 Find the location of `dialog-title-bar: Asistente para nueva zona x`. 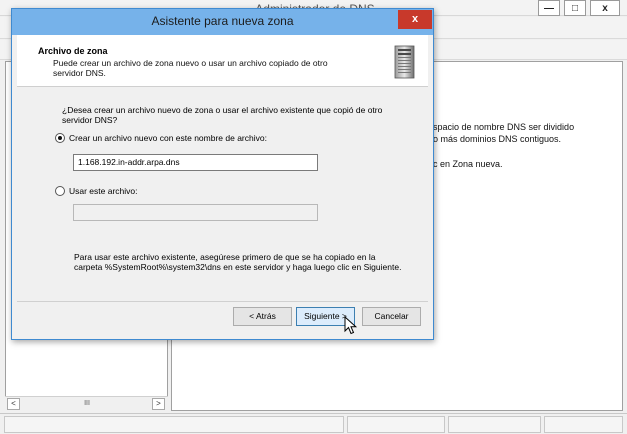

dialog-title-bar: Asistente para nueva zona x is located at coordinates (222, 22).